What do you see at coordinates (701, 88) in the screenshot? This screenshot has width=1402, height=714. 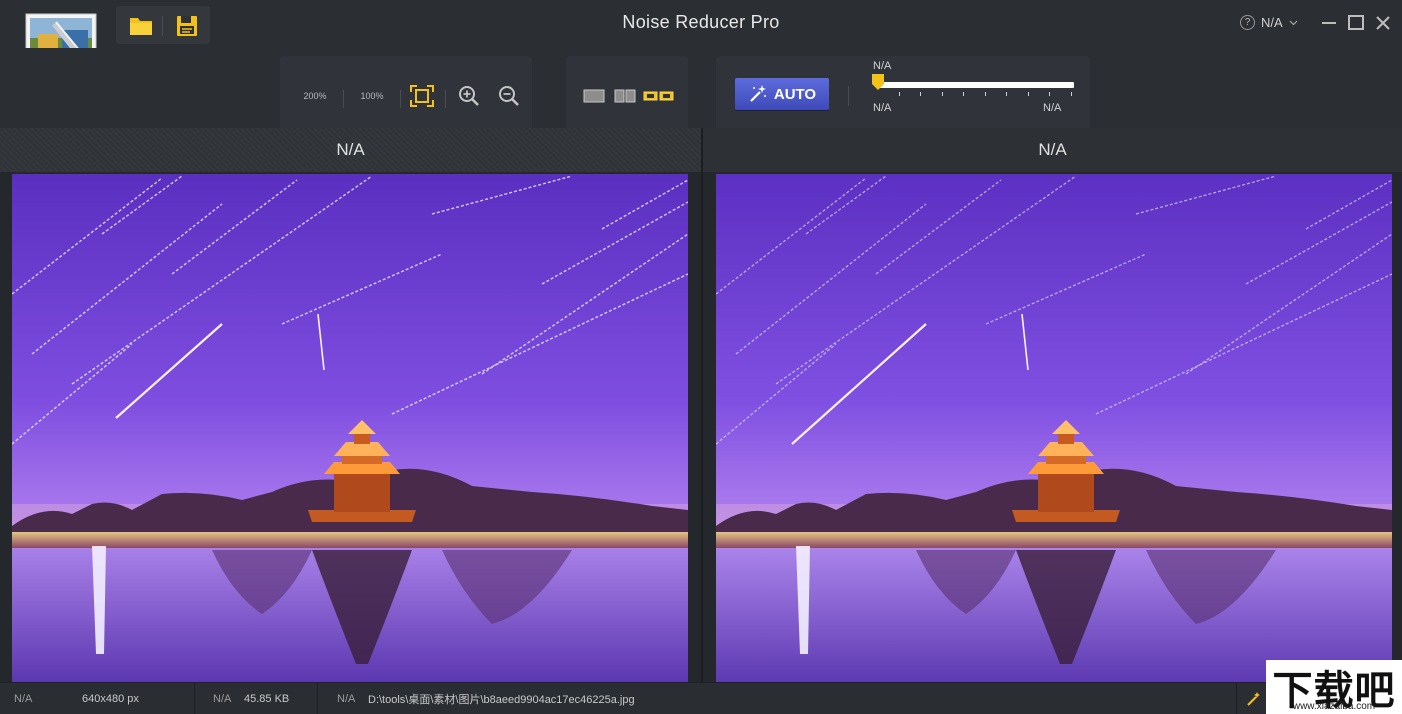 I see `toolbar: 200% 100% AUTO N/A N/A N/A` at bounding box center [701, 88].